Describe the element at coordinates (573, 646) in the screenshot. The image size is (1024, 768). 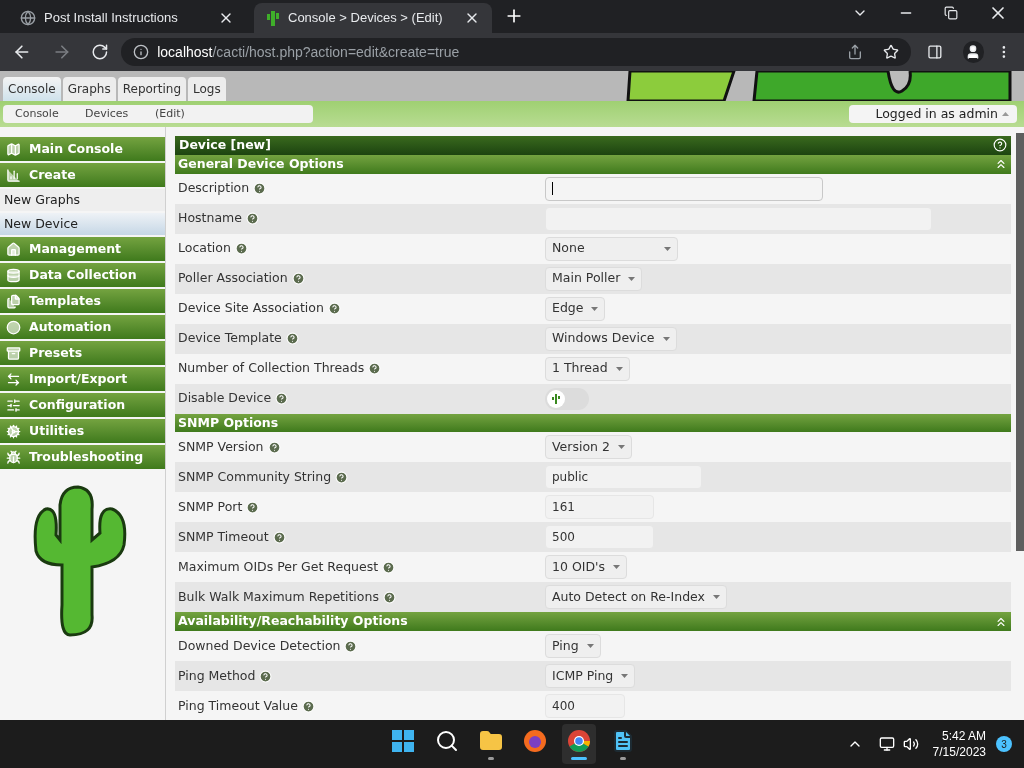
I see `dropdown: Ping` at that location.